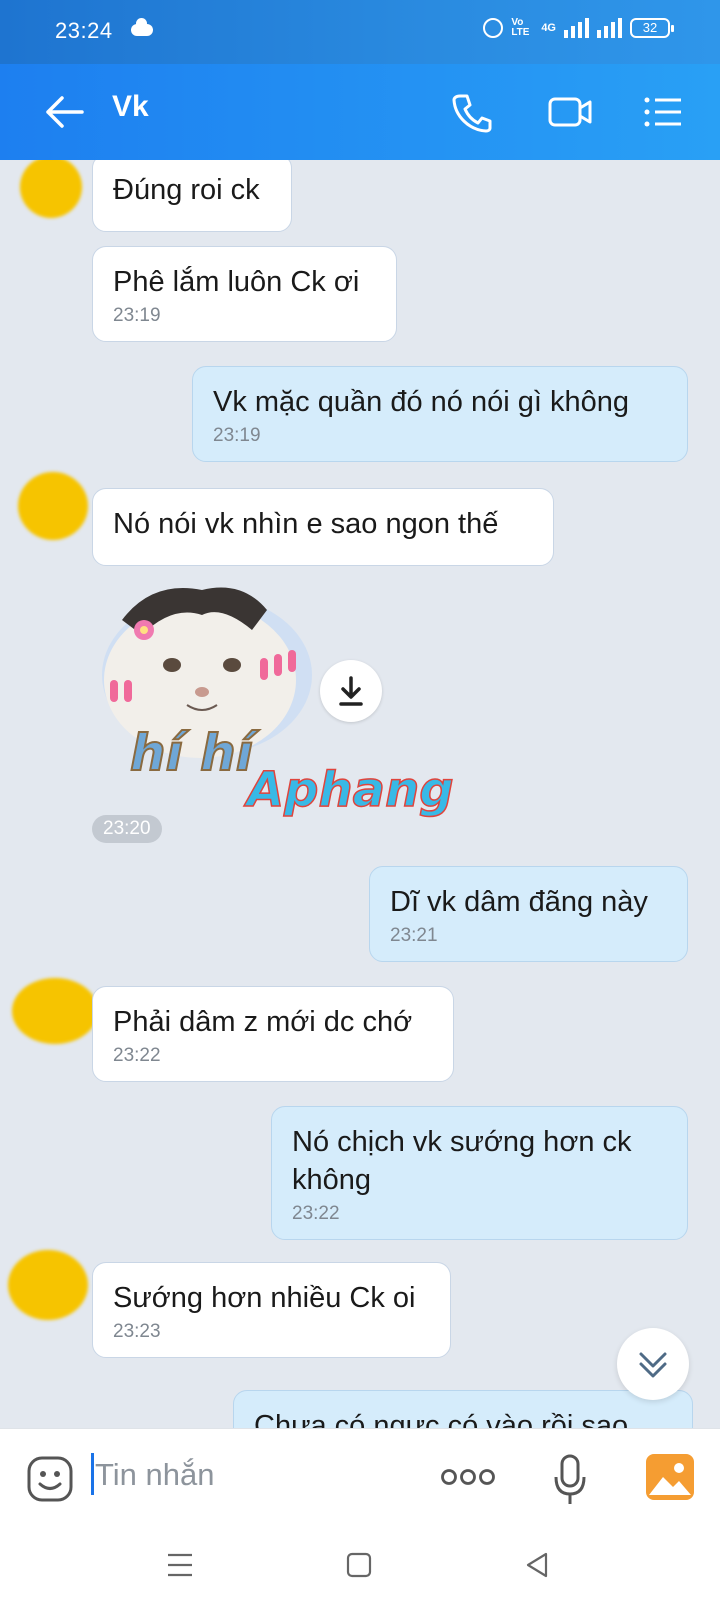 The image size is (720, 1612). I want to click on message-bubble-incoming: Phải dâm z mới dc chớ 23:22, so click(273, 1034).